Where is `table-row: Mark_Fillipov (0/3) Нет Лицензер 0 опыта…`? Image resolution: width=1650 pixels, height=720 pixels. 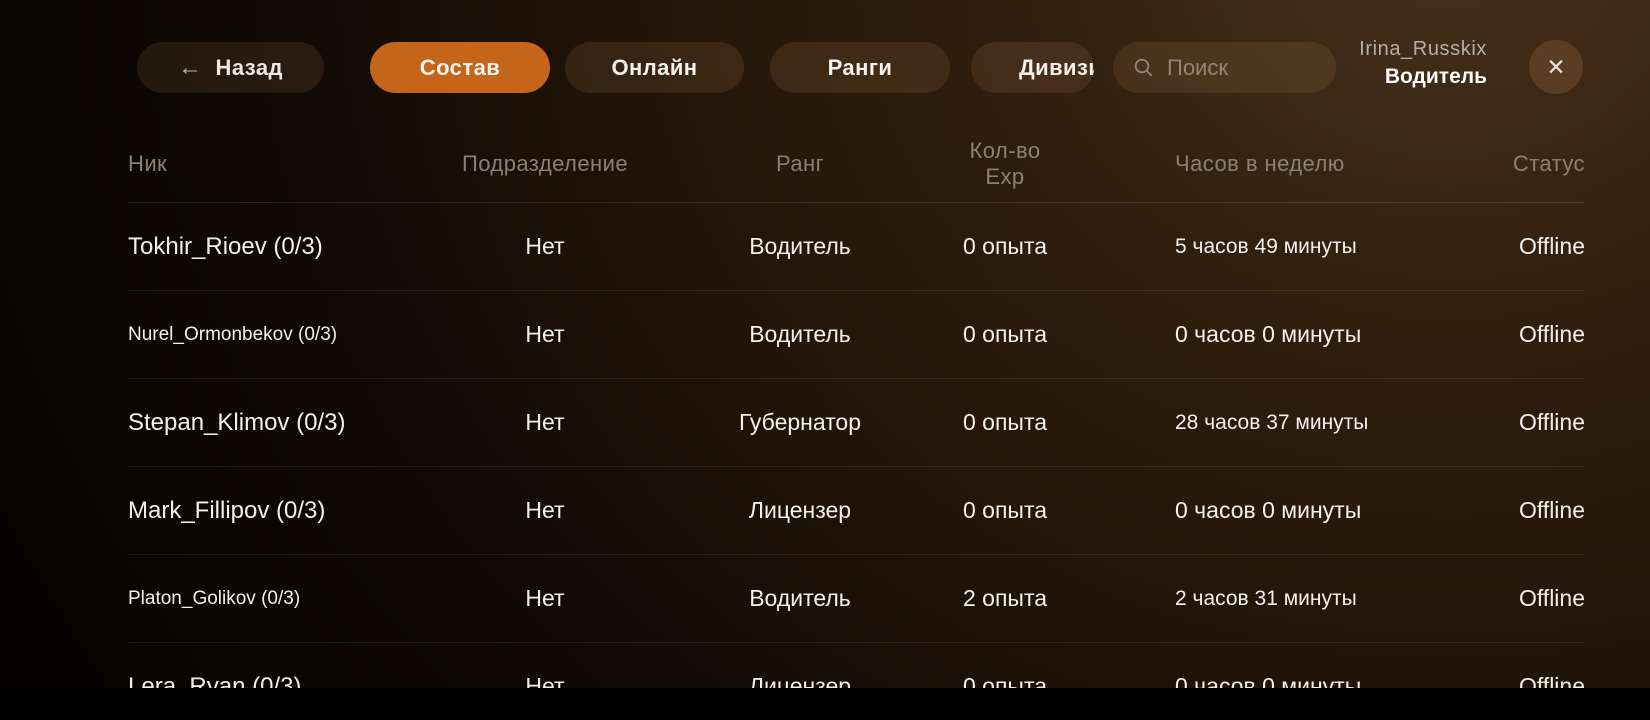
table-row: Mark_Fillipov (0/3) Нет Лицензер 0 опыта… is located at coordinates (856, 511).